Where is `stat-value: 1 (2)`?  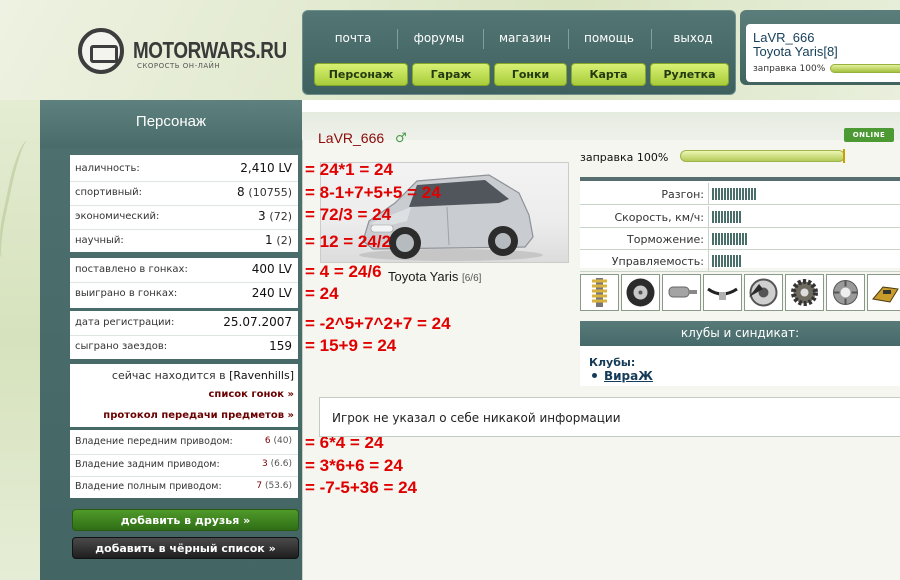
stat-value: 1 (2) is located at coordinates (278, 240).